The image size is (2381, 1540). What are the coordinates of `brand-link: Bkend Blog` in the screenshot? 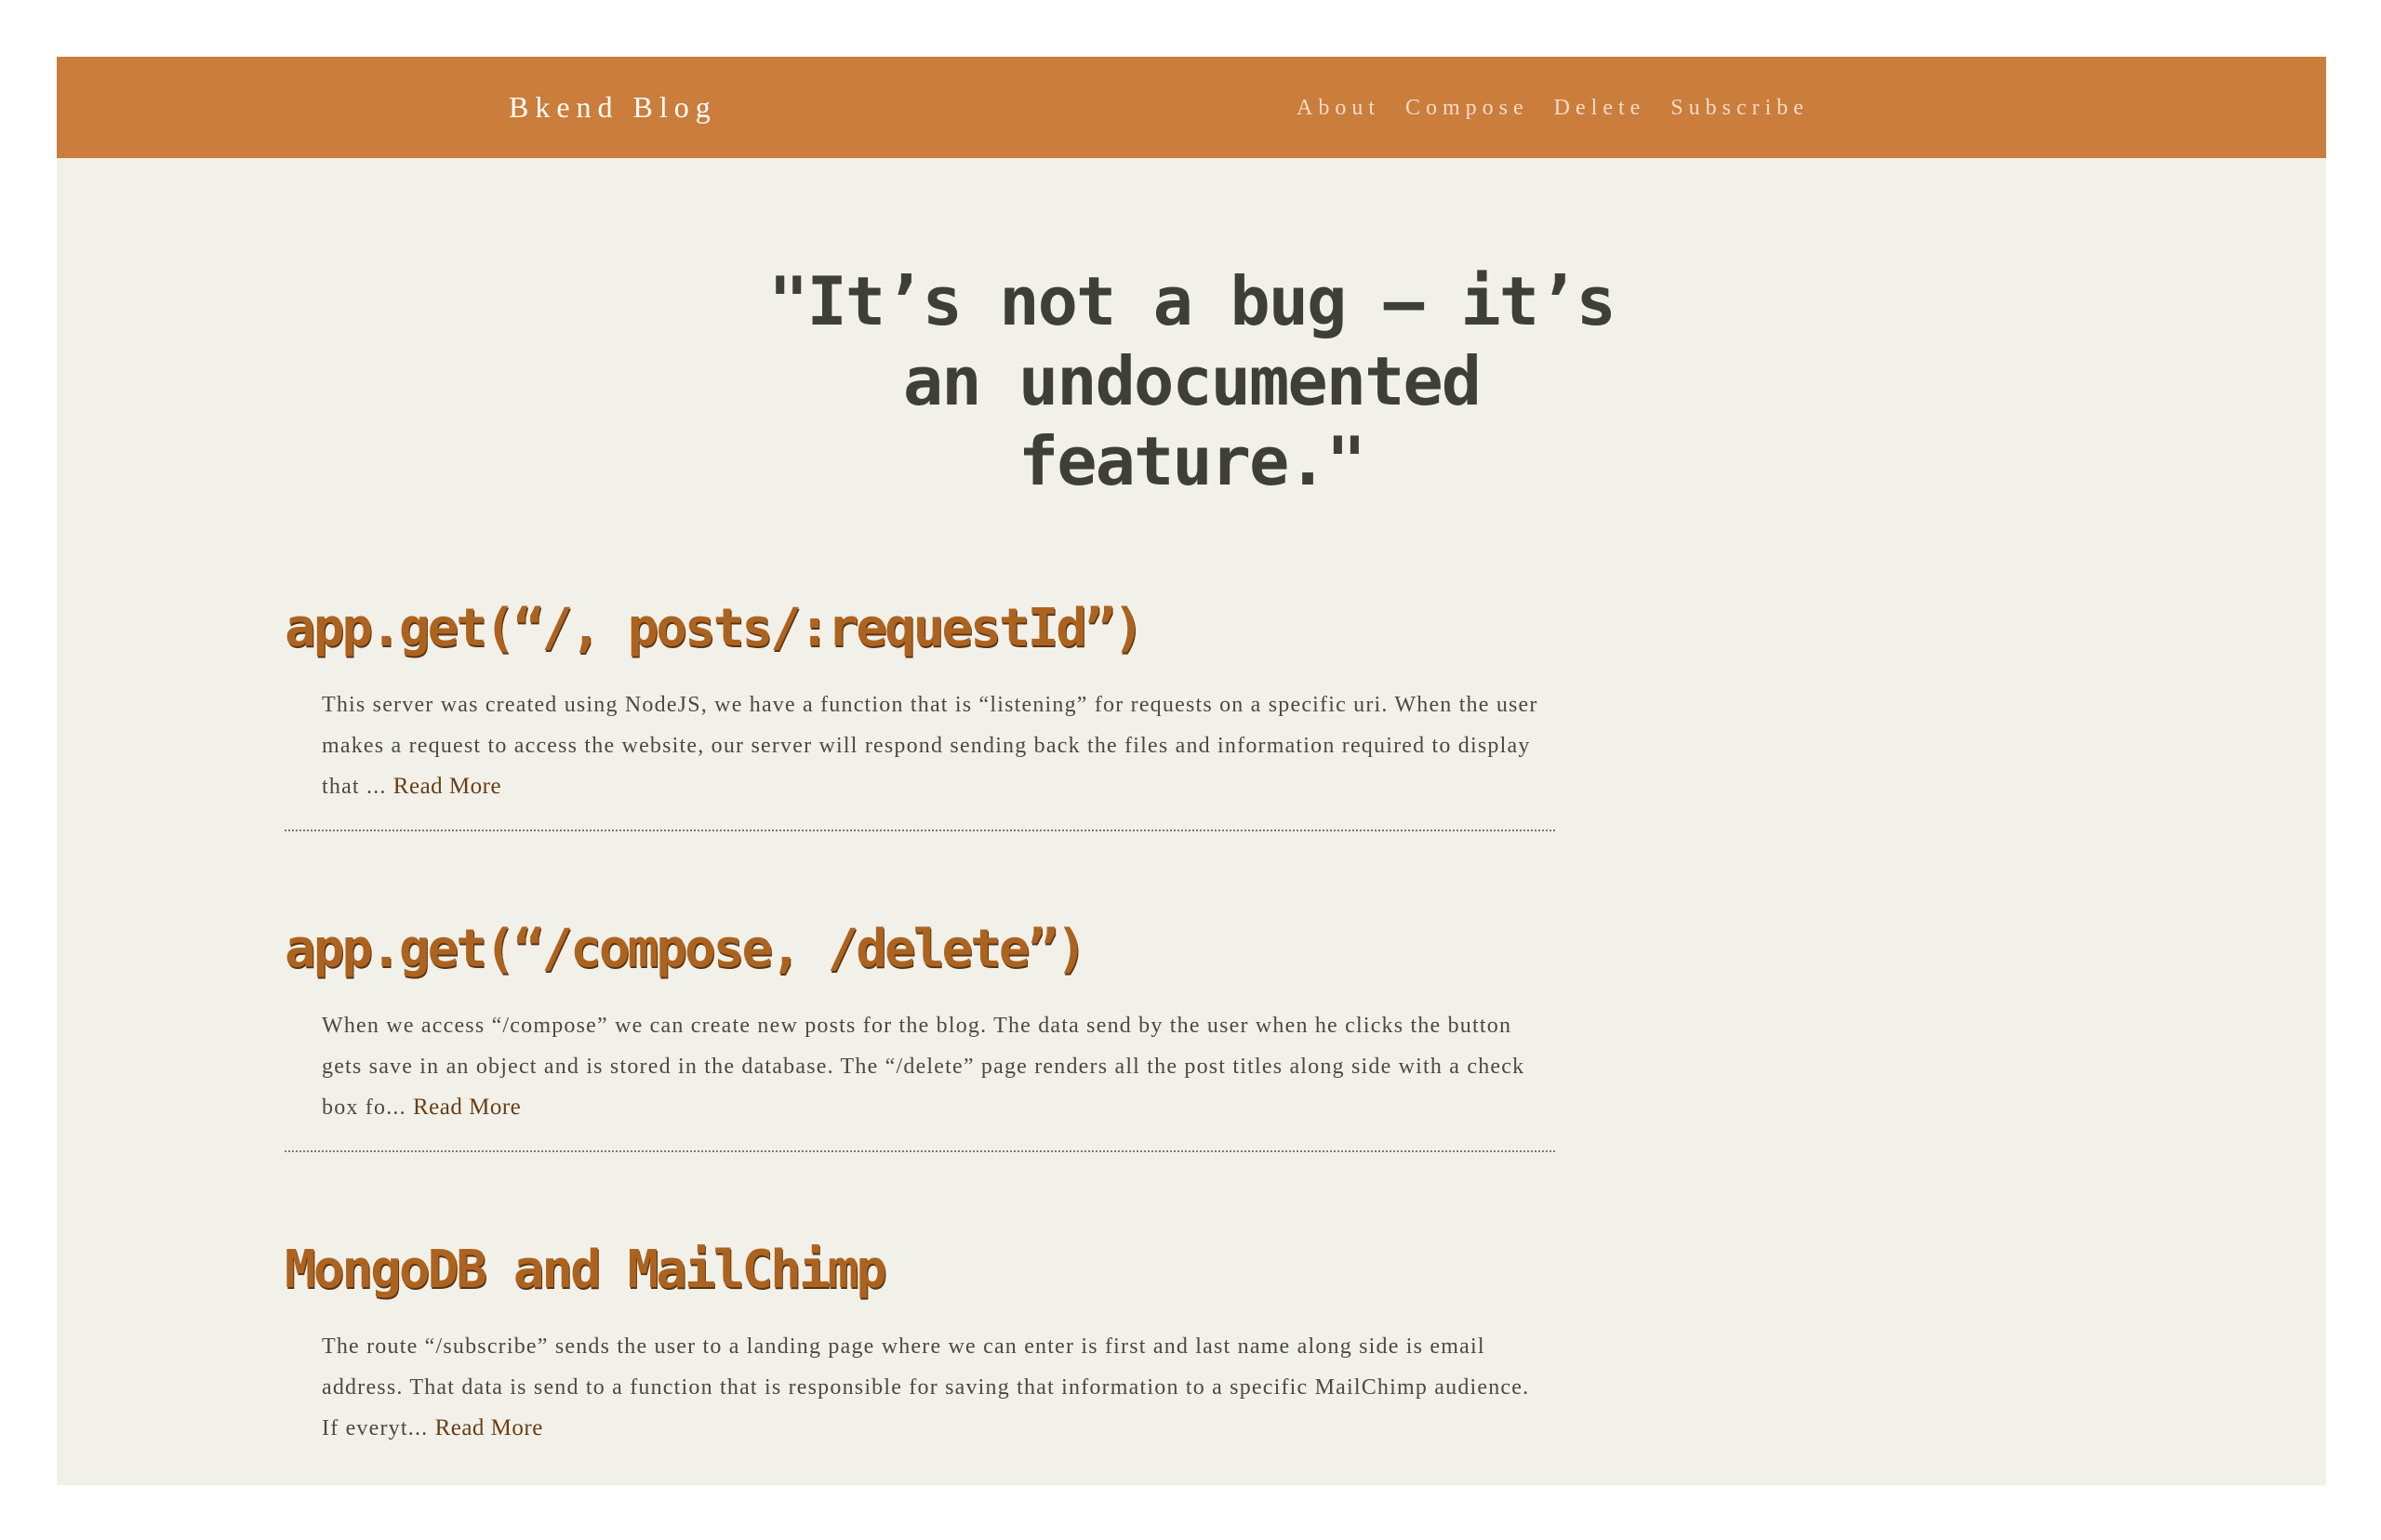 It's located at (613, 107).